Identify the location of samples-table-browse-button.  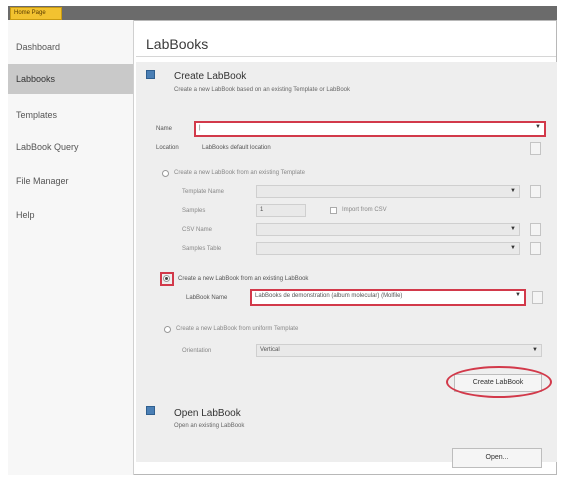
(535, 248).